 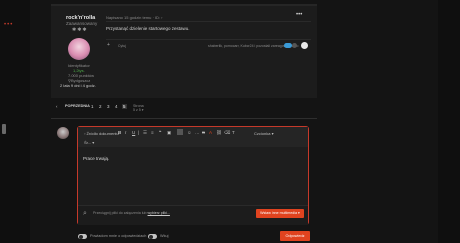 I want to click on pagination-prev-label: POPRZEDNIA, so click(x=77, y=106).